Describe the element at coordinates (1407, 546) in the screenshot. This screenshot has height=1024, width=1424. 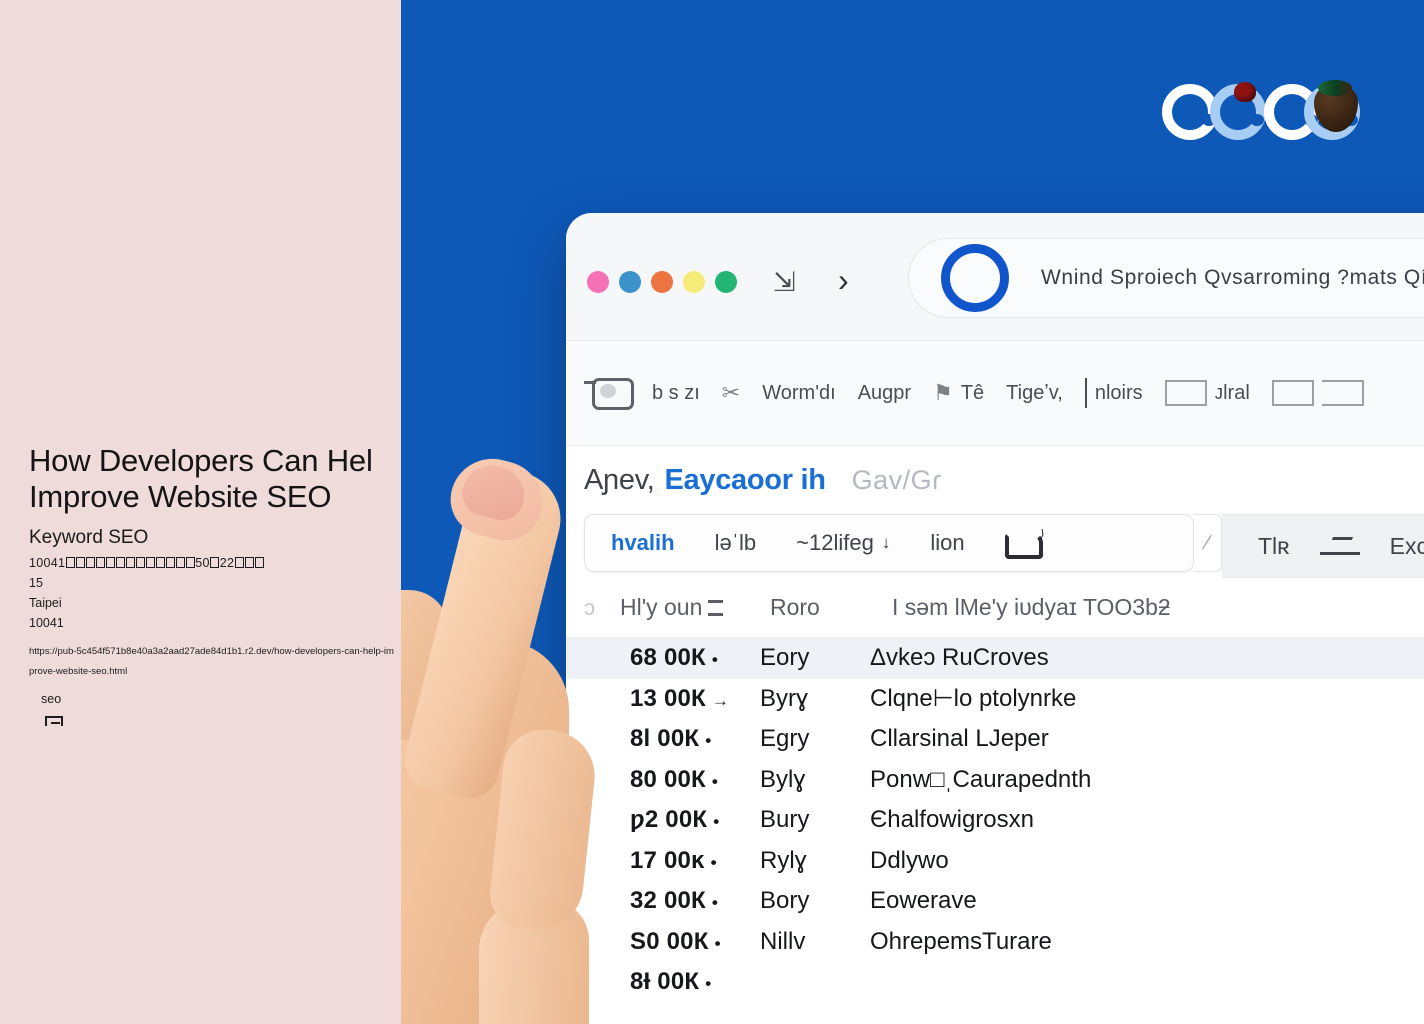
I see `filter-right-item-2: Excíetonɪ` at that location.